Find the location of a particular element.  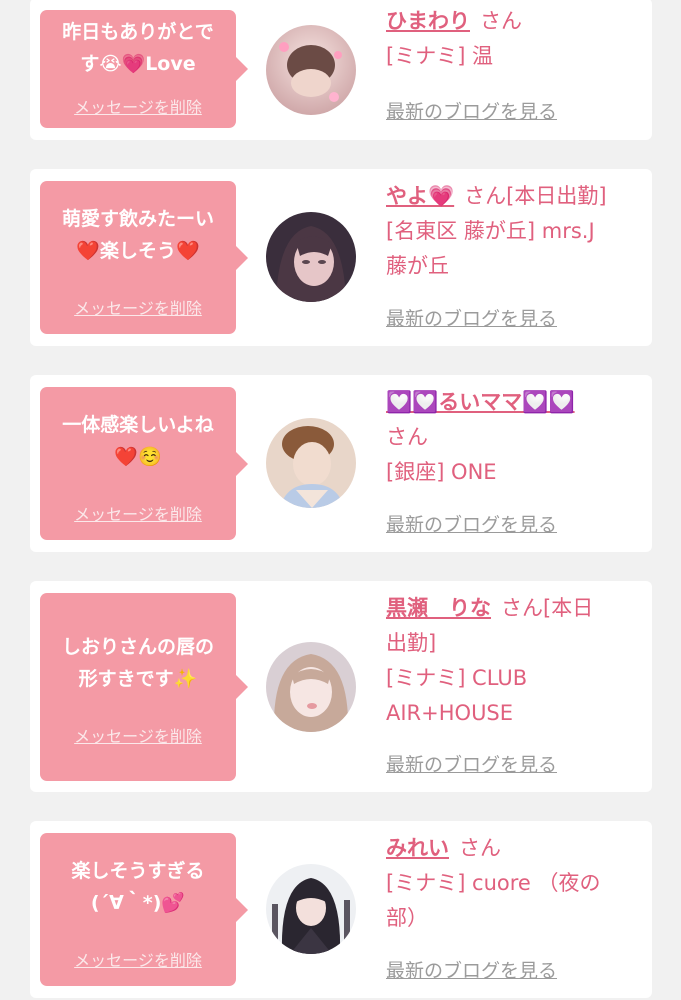

message-line: しおりさんの唇の is located at coordinates (137, 647).